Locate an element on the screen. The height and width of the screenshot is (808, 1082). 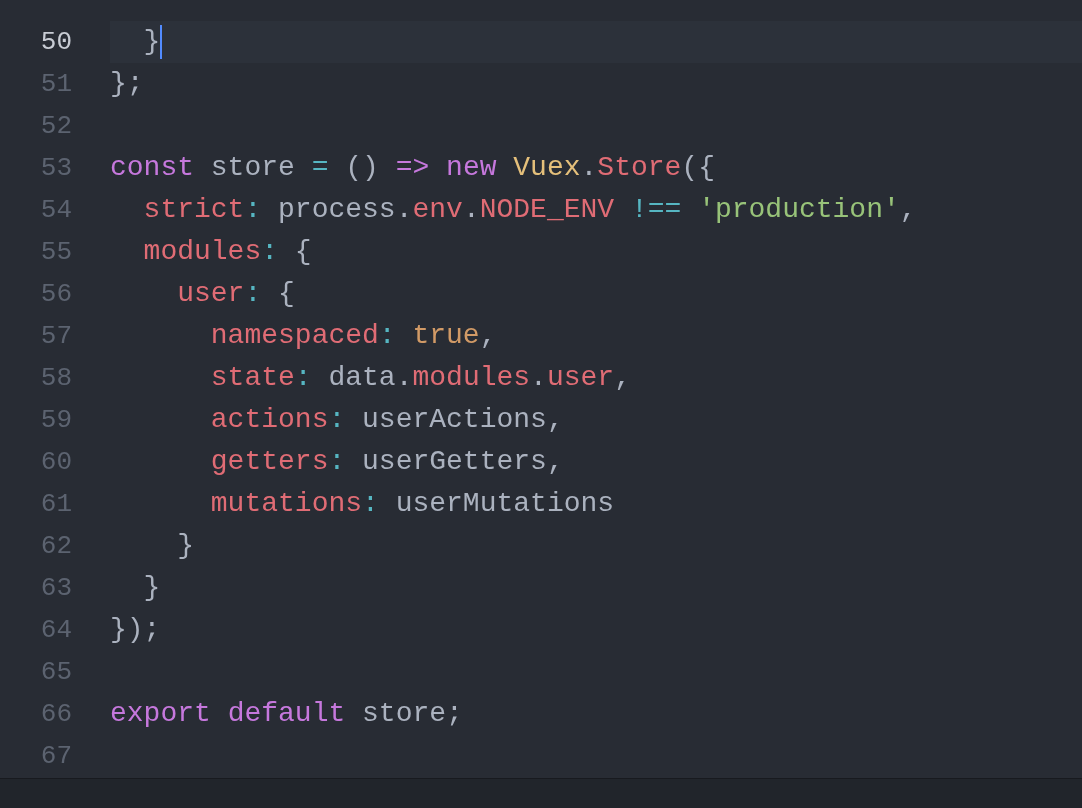
line-number: 54 is located at coordinates (55, 210).